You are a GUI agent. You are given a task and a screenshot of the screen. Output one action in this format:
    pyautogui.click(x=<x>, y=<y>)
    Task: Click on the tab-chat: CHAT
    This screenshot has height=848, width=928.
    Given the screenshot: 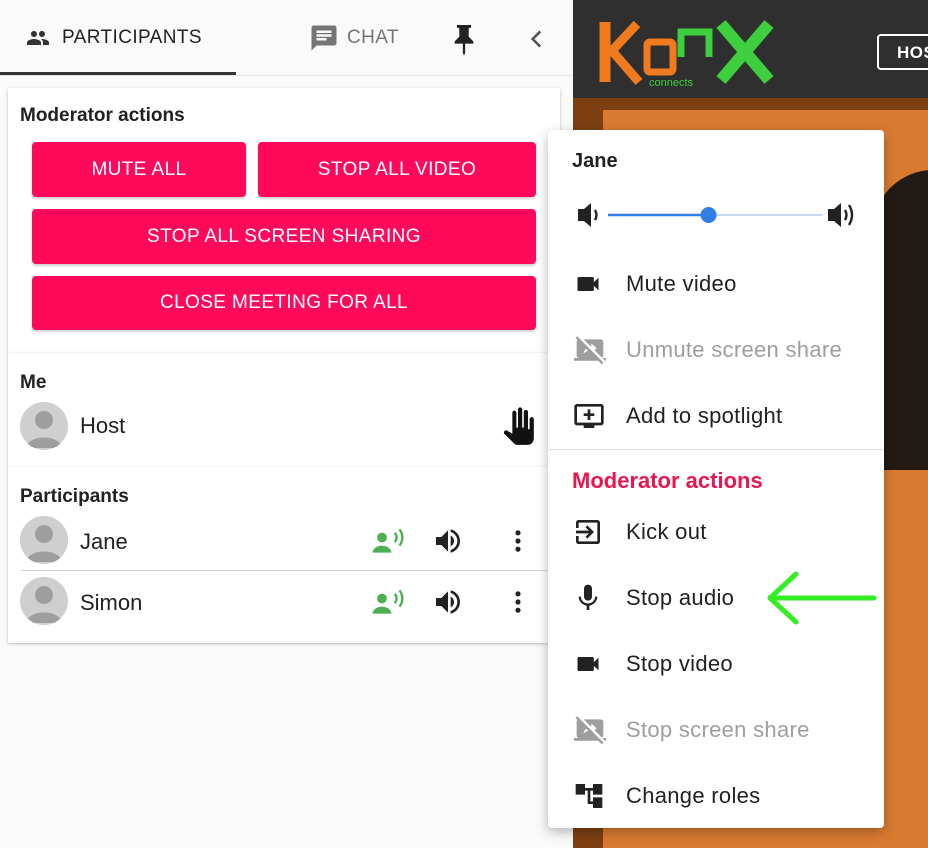 What is the action you would take?
    pyautogui.click(x=354, y=38)
    